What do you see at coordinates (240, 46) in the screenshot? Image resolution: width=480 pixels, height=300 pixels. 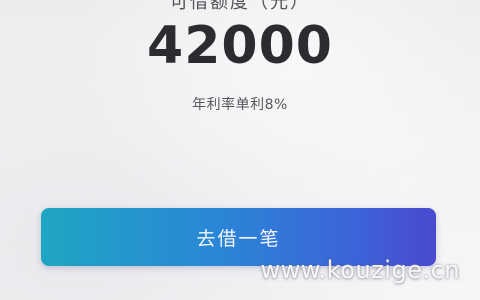 I see `available-amount: 42000` at bounding box center [240, 46].